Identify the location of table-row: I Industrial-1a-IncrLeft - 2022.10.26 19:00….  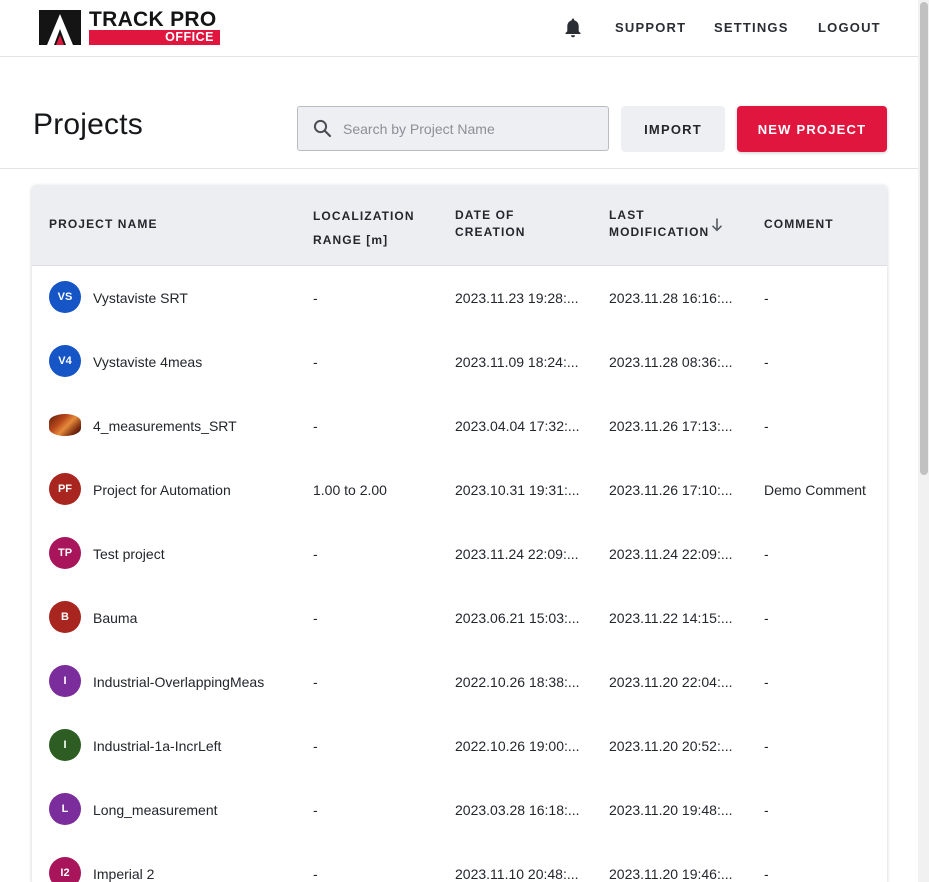
(459, 746).